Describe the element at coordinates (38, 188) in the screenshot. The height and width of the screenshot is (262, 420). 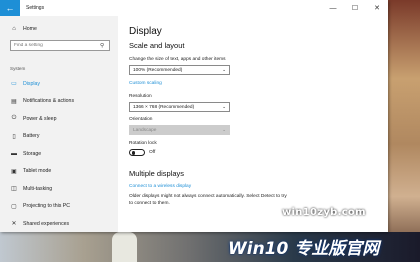
I see `sidebar-item-label: Multi-tasking` at that location.